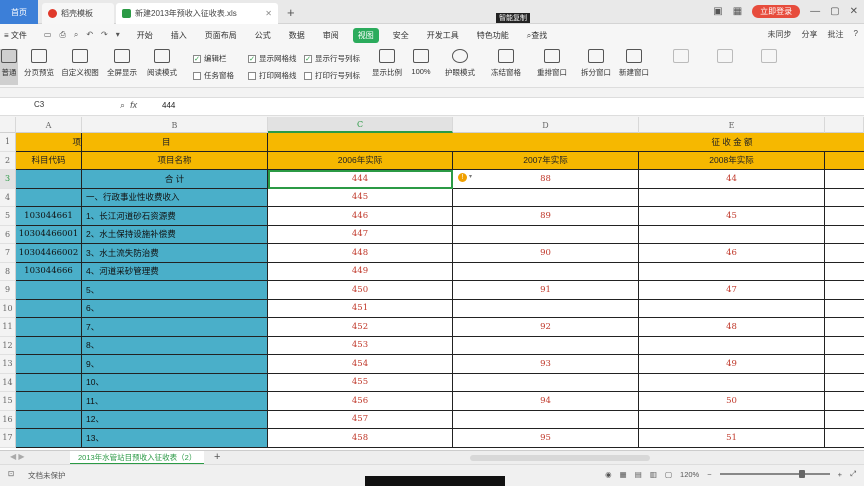  Describe the element at coordinates (331, 35) in the screenshot. I see `menu-item-review: 审阅` at that location.